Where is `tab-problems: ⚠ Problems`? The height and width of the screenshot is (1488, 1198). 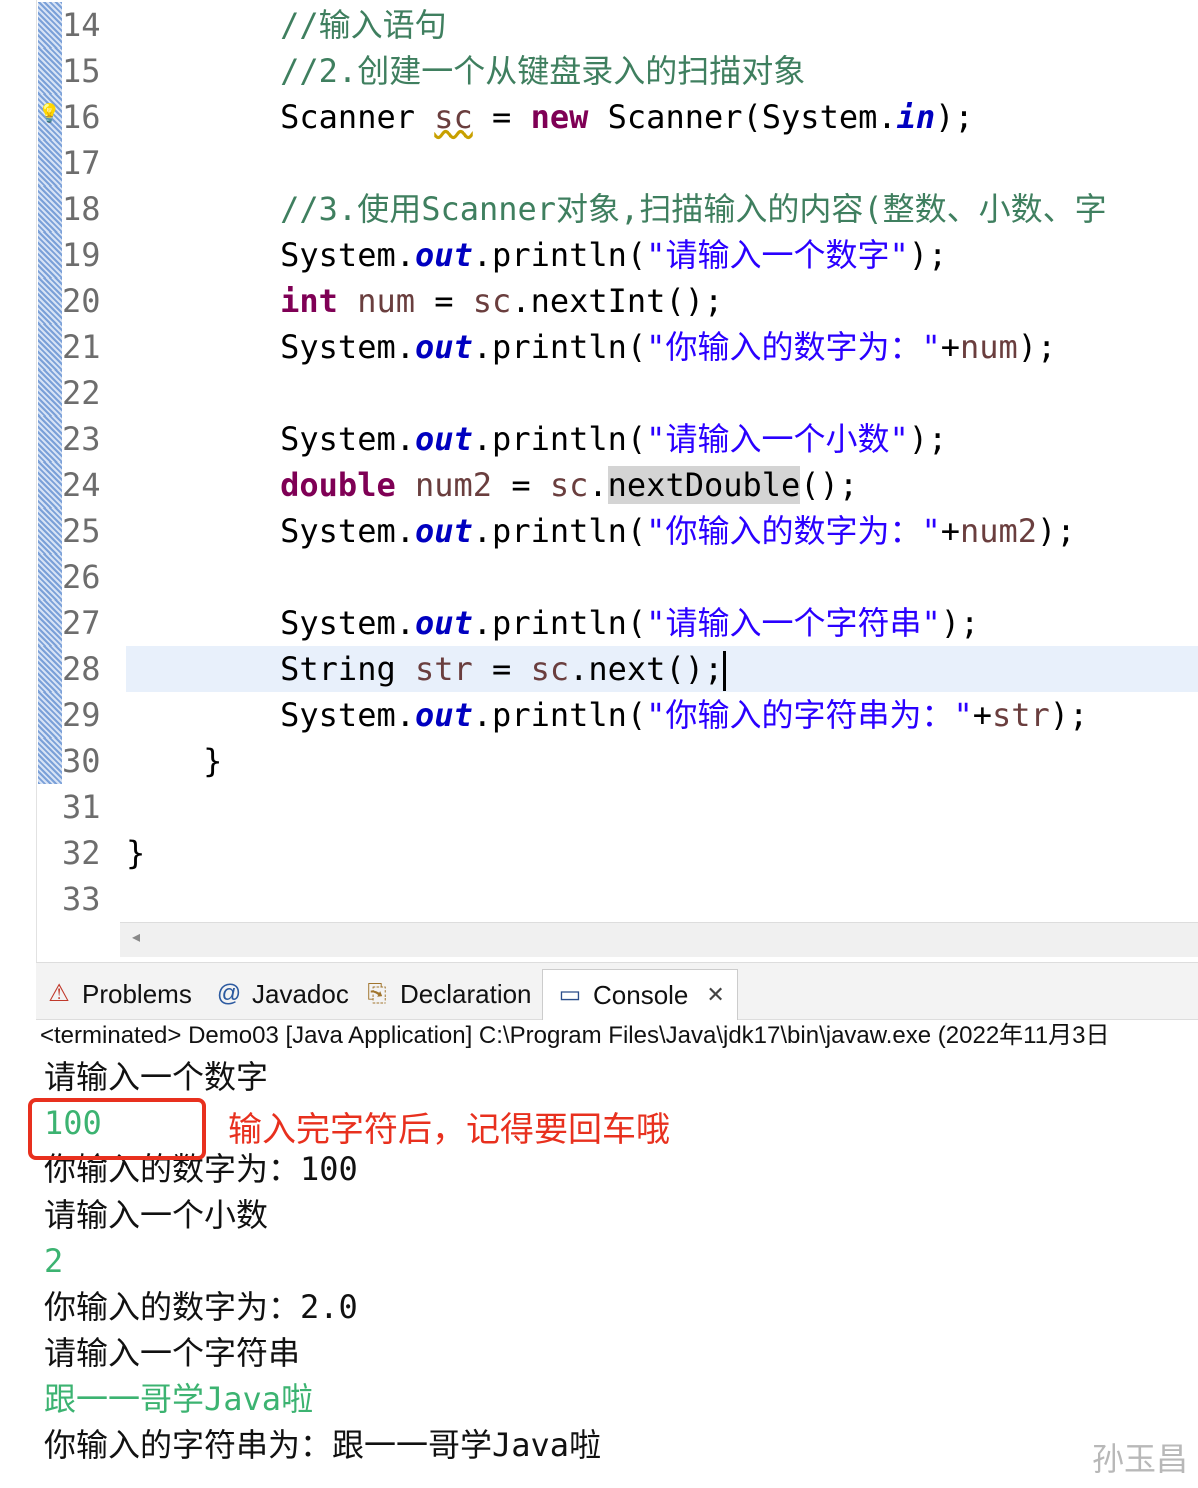
tab-problems: ⚠ Problems is located at coordinates (118, 994).